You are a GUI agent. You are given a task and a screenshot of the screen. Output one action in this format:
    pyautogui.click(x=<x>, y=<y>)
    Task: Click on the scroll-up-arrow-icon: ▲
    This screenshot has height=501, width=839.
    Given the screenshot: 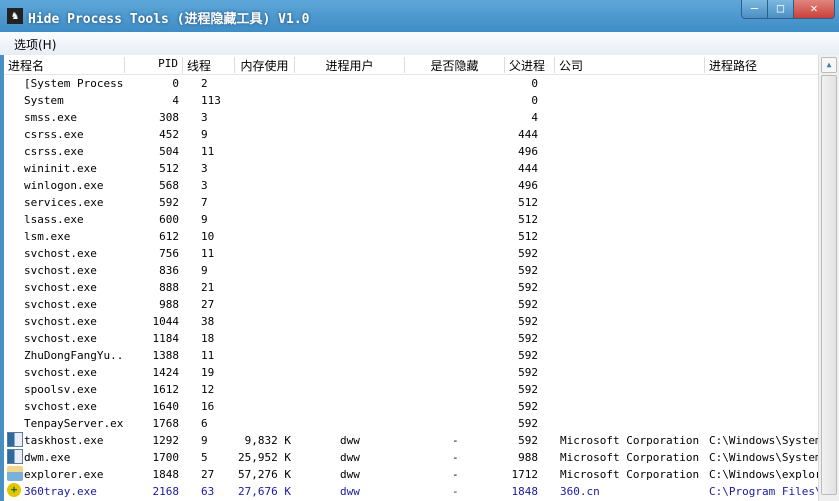 What is the action you would take?
    pyautogui.click(x=829, y=65)
    